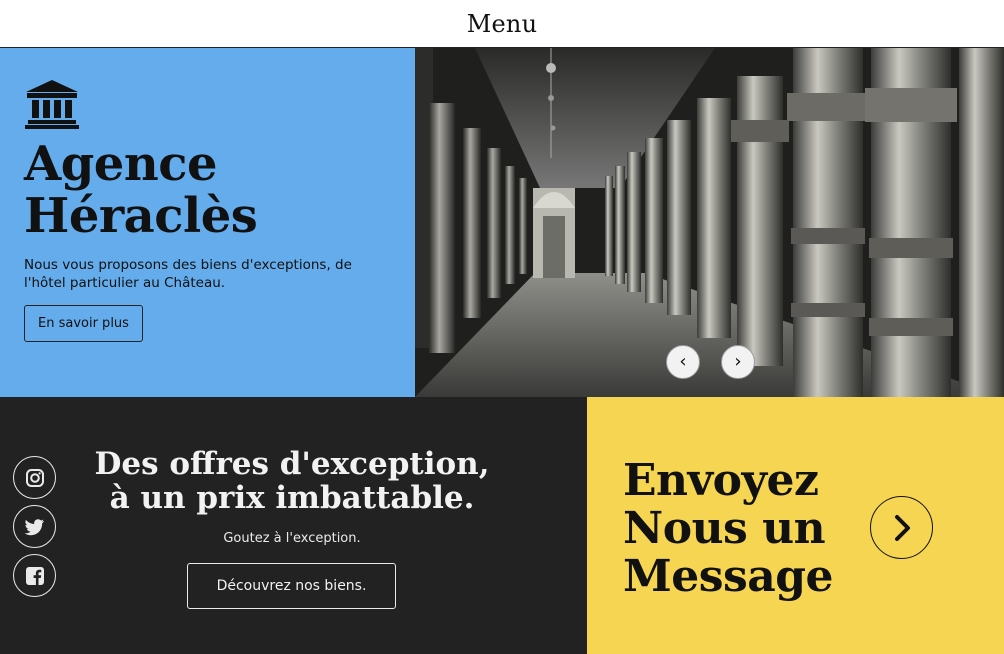 Image resolution: width=1004 pixels, height=654 pixels. I want to click on send-message-button, so click(901, 527).